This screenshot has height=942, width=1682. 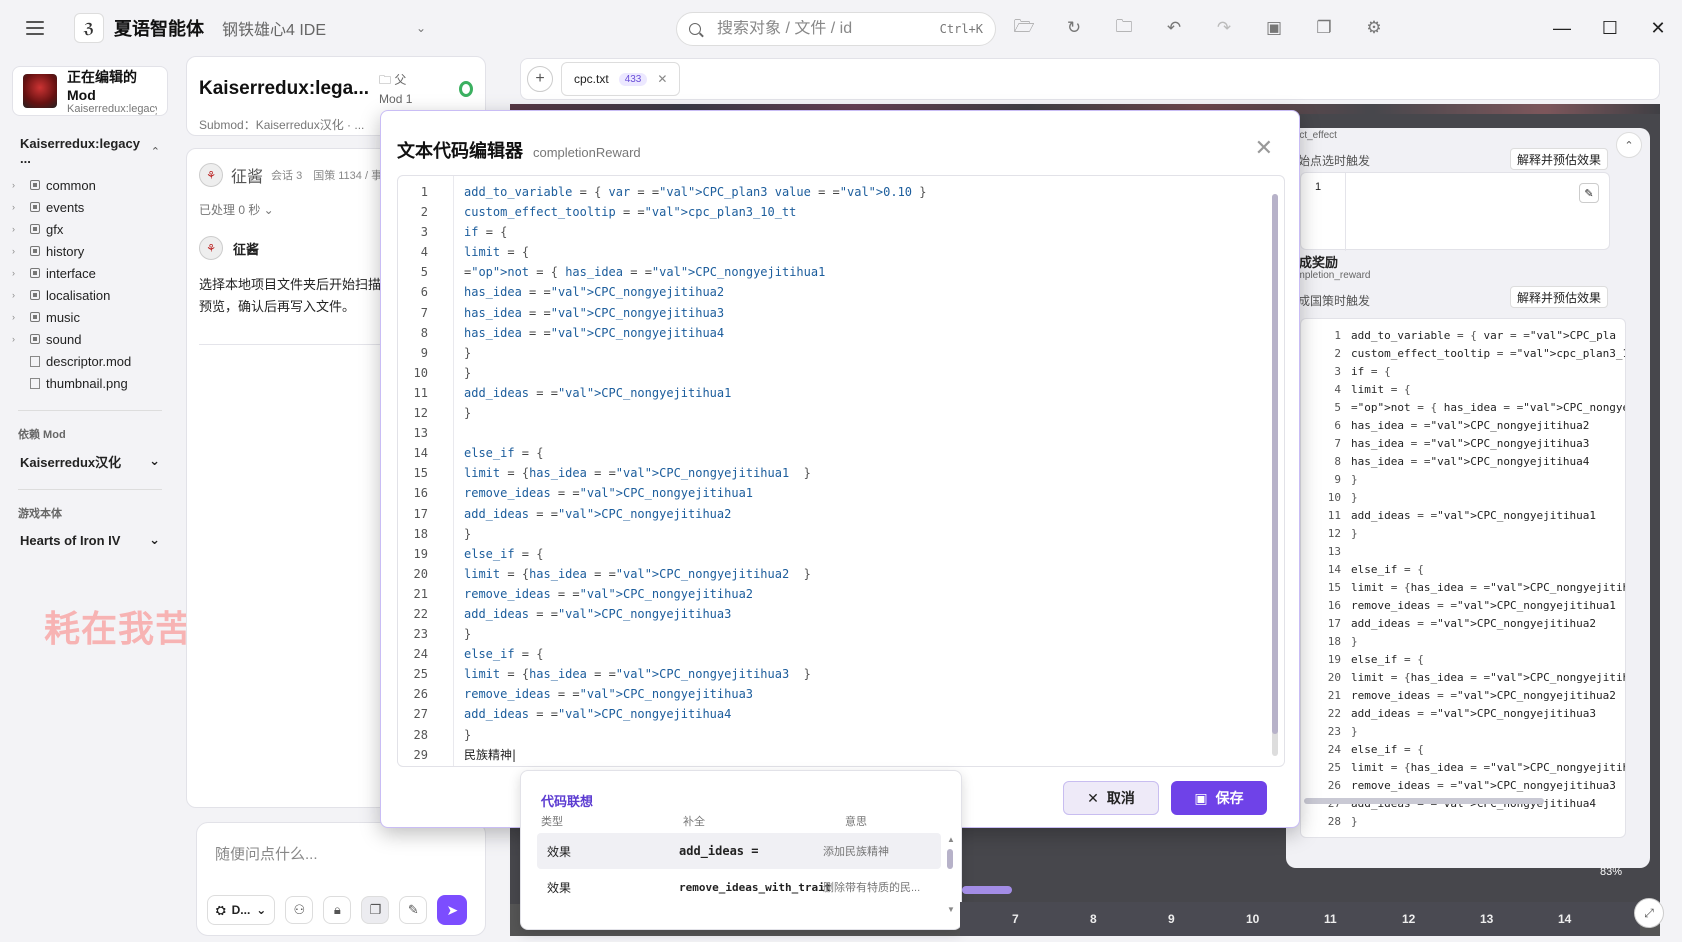 What do you see at coordinates (1074, 28) in the screenshot?
I see `refresh-icon: ↻` at bounding box center [1074, 28].